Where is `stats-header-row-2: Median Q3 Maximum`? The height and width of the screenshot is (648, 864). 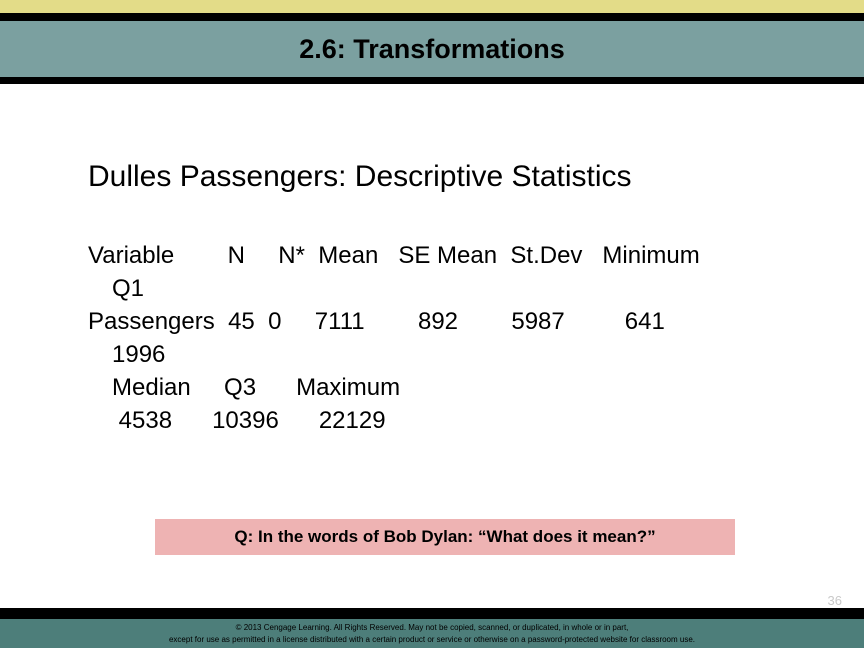 stats-header-row-2: Median Q3 Maximum is located at coordinates (256, 387).